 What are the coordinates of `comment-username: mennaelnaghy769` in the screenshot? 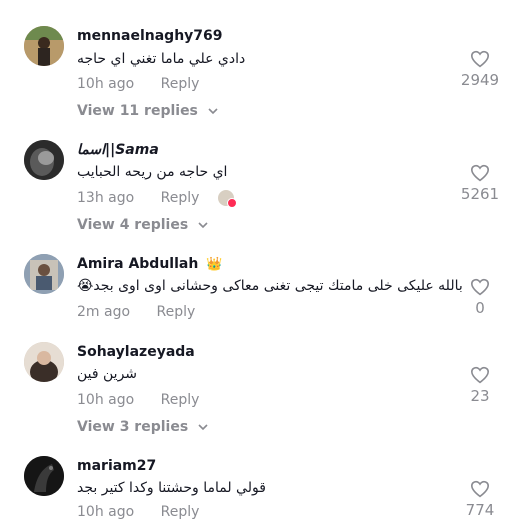 It's located at (150, 36).